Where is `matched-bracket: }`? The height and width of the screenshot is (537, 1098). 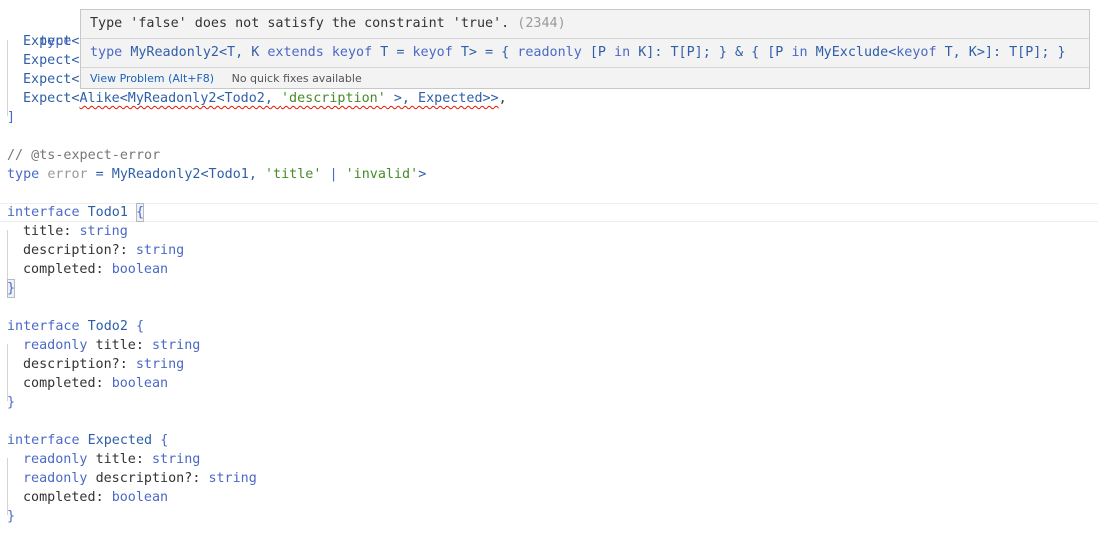
matched-bracket: } is located at coordinates (11, 288).